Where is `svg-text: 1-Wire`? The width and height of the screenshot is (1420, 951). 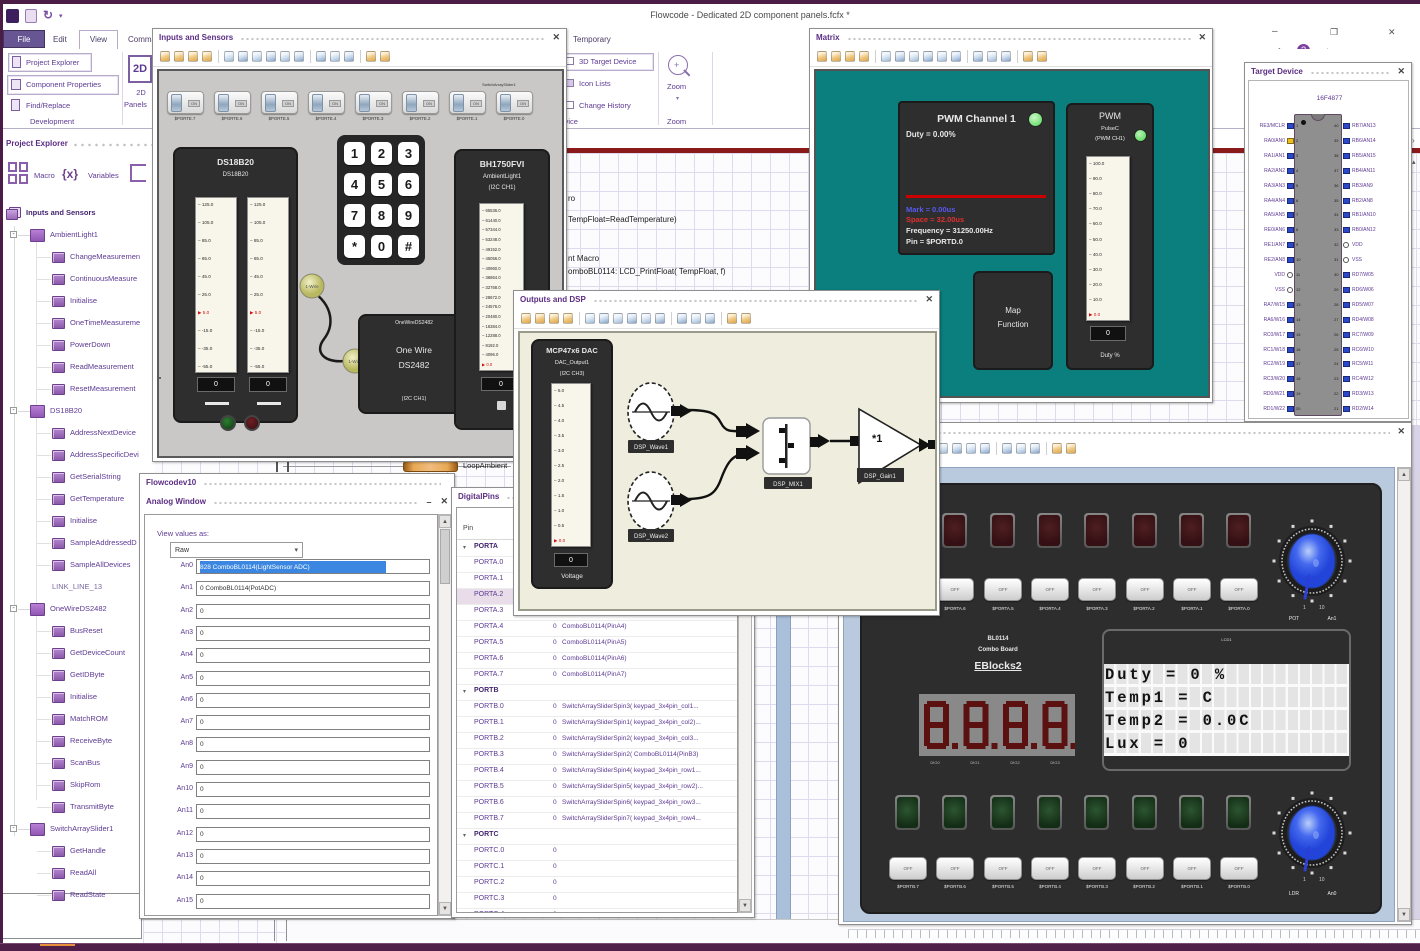
svg-text: 1-Wire is located at coordinates (312, 286).